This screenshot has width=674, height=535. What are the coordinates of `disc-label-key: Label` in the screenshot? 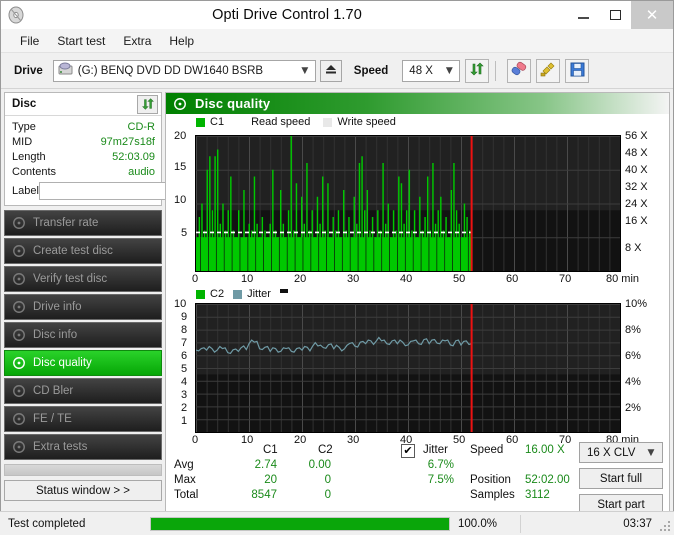 It's located at (25, 191).